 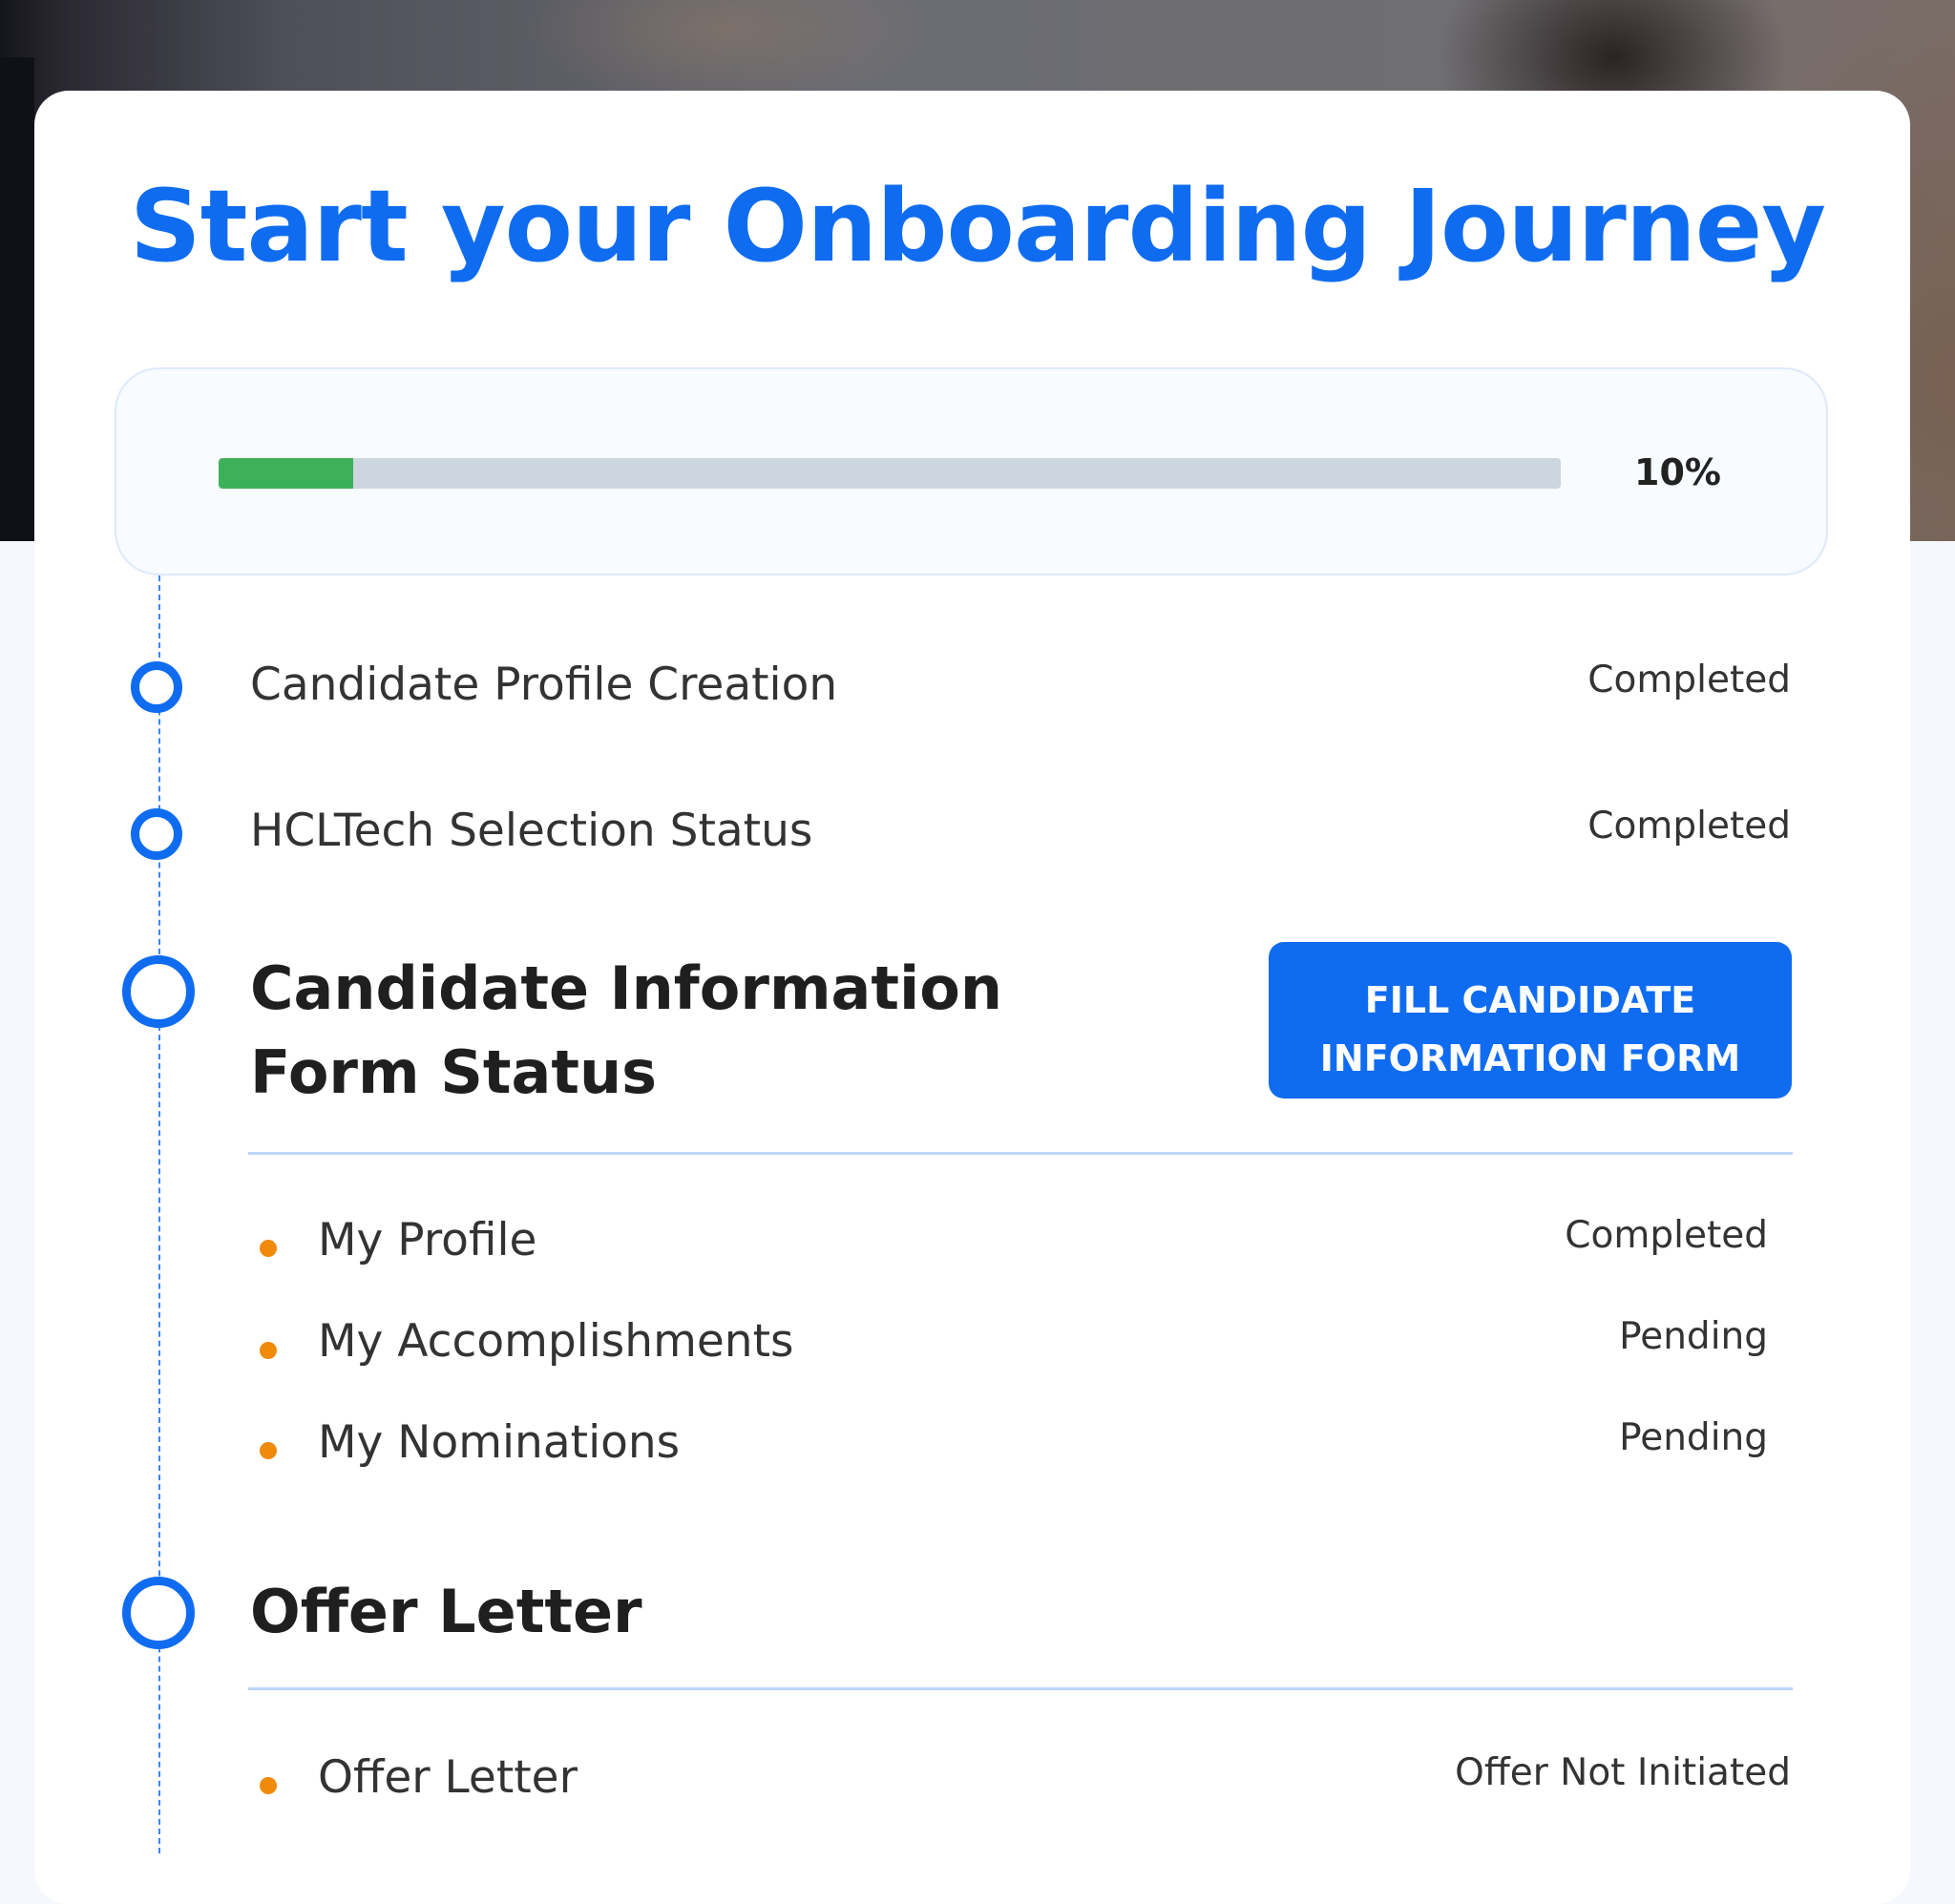 I want to click on step-status-selection-status: Completed, so click(x=1689, y=826).